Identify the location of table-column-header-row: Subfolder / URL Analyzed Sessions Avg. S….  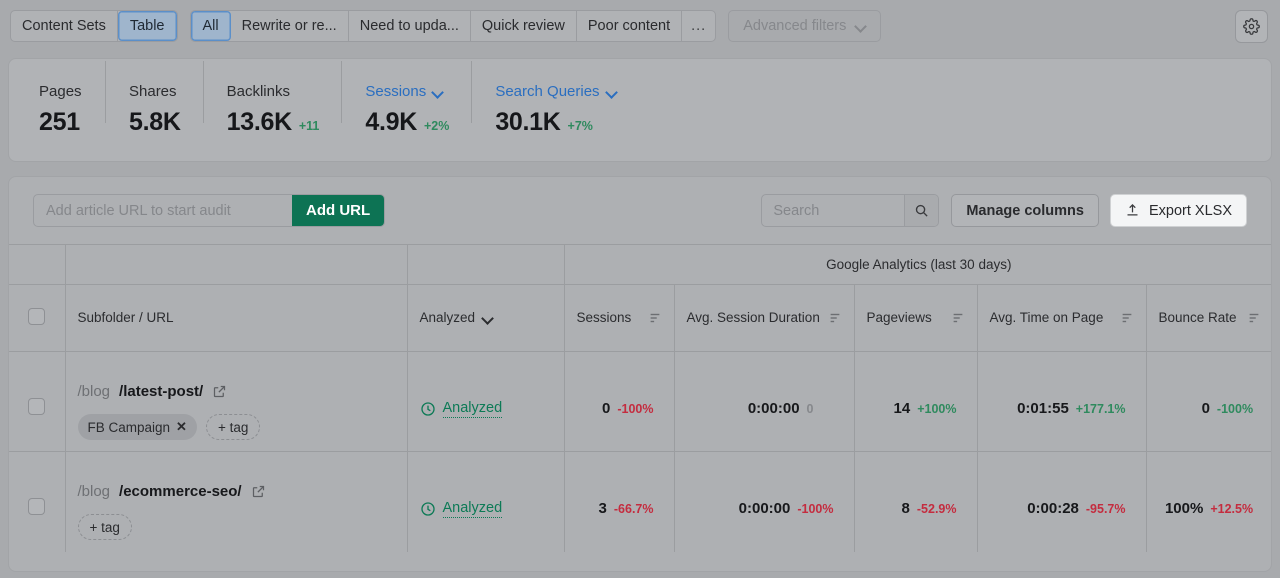
(640, 318).